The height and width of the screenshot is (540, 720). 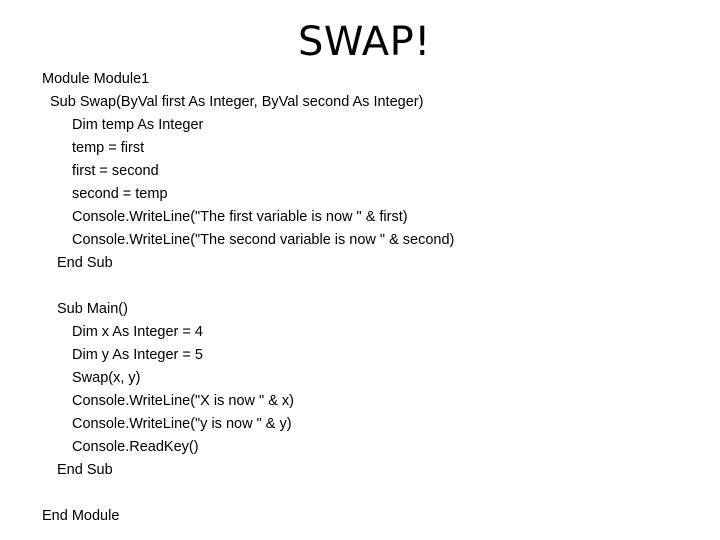 I want to click on code-line: temp = first, so click(x=108, y=148).